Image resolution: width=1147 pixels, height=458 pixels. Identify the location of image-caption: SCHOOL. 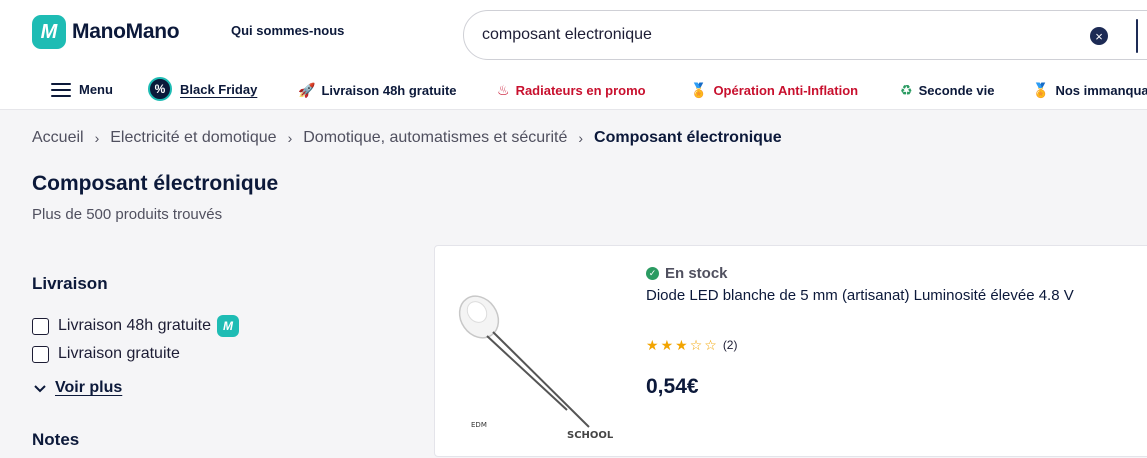
(590, 435).